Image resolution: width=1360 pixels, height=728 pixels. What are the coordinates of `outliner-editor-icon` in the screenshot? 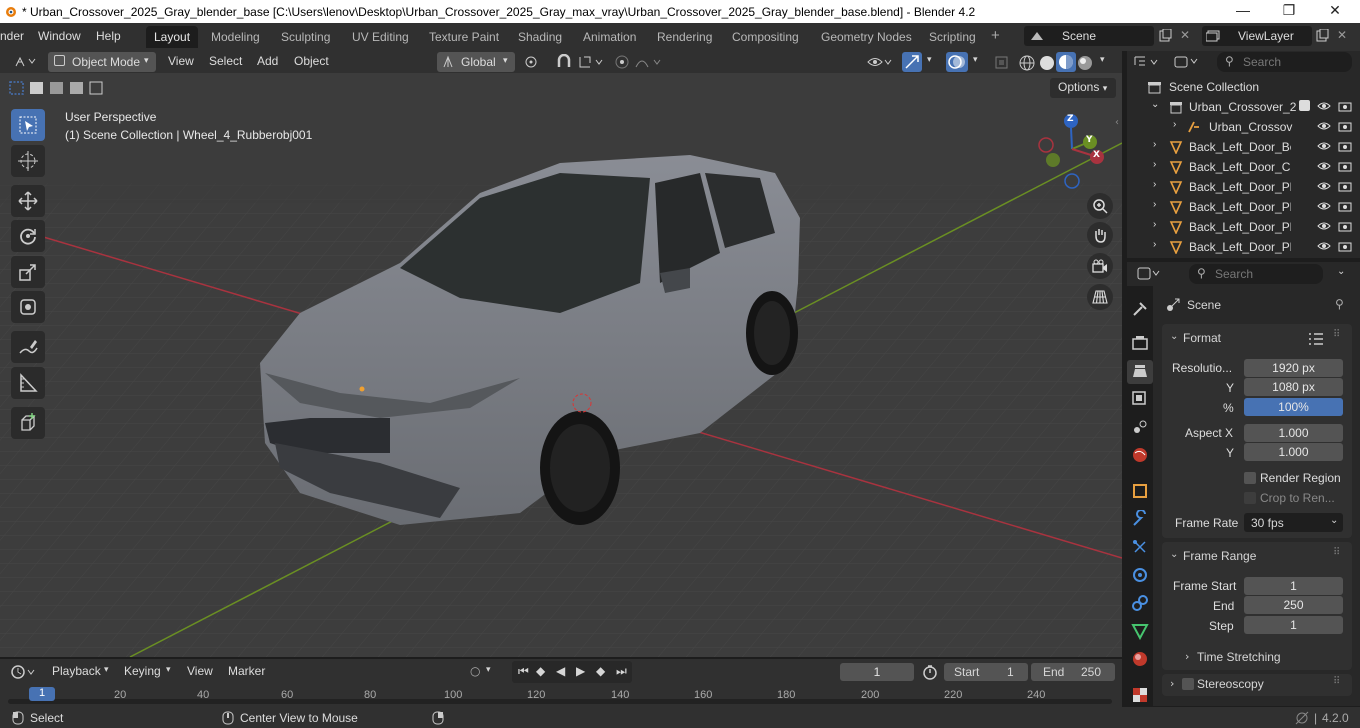 It's located at (1148, 62).